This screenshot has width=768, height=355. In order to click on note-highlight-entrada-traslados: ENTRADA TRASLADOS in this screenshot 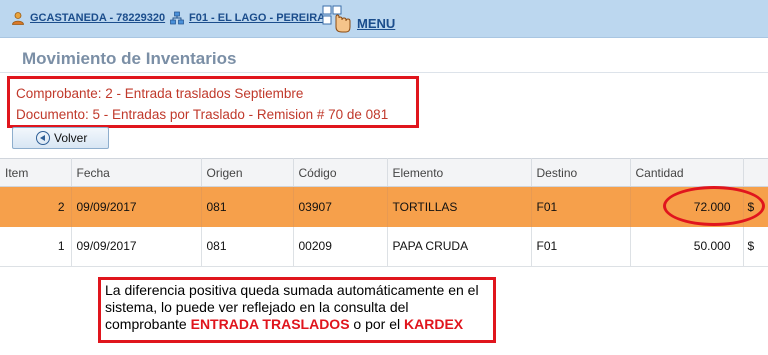, I will do `click(270, 324)`.